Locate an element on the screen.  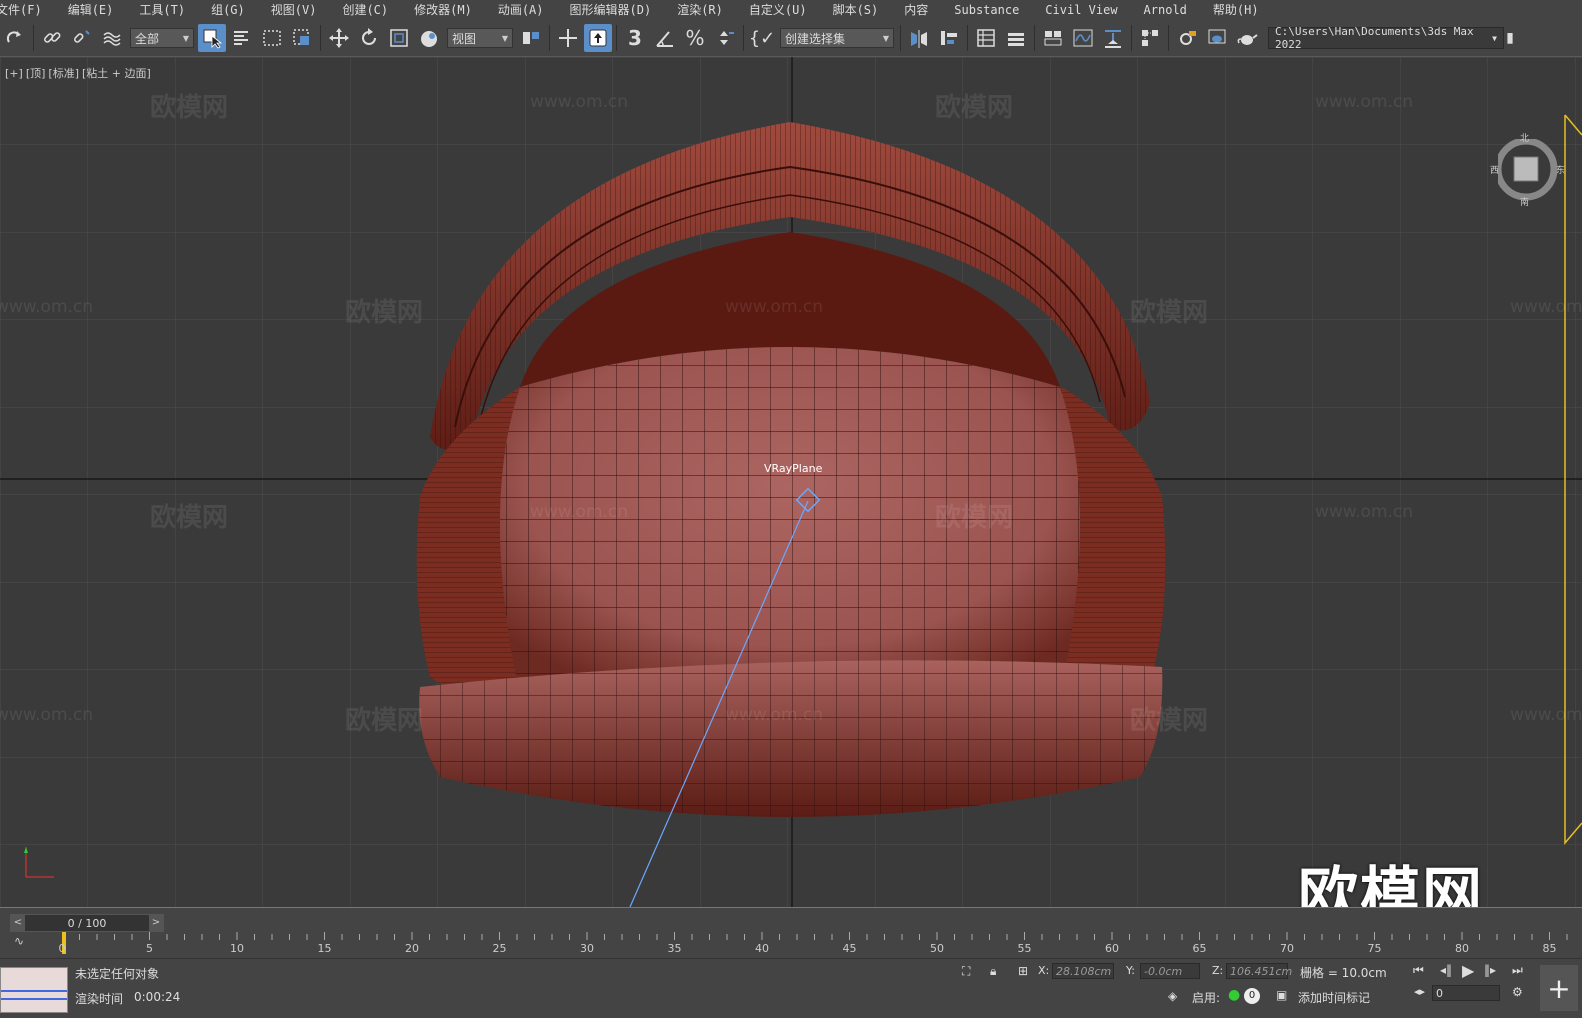
z-coord-label: Z: is located at coordinates (1218, 970).